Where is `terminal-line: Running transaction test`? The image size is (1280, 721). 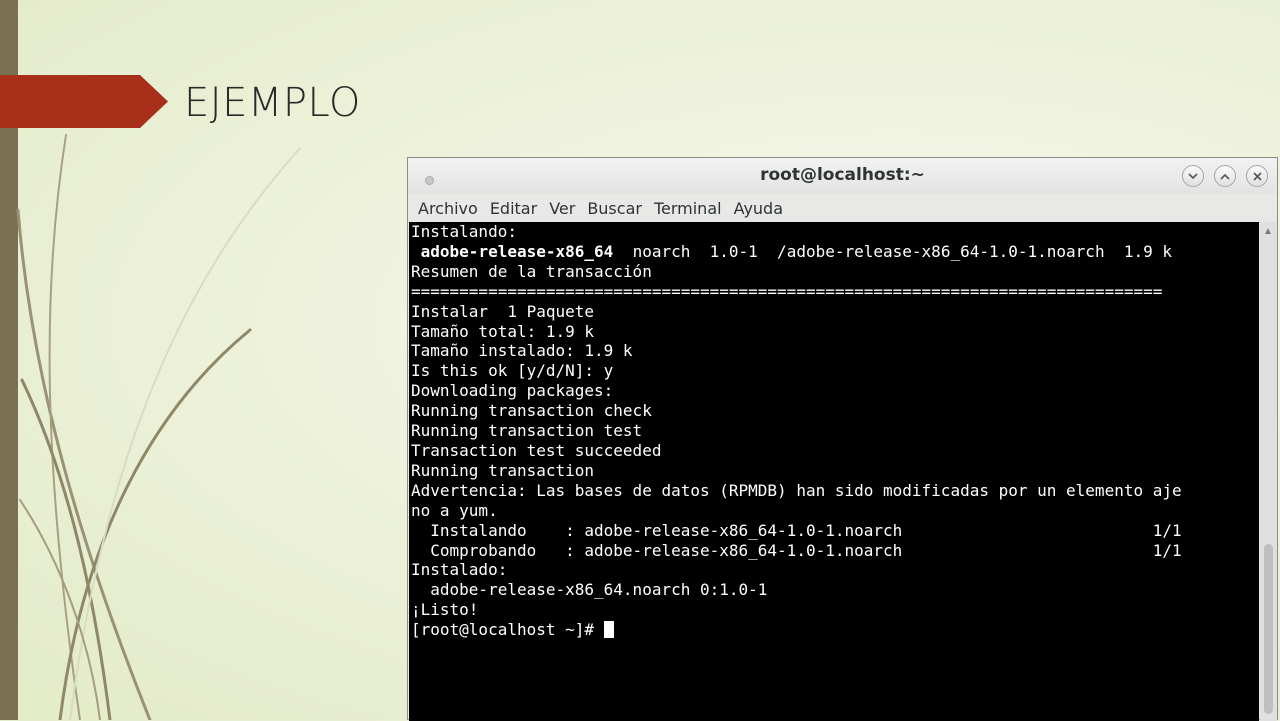 terminal-line: Running transaction test is located at coordinates (527, 431).